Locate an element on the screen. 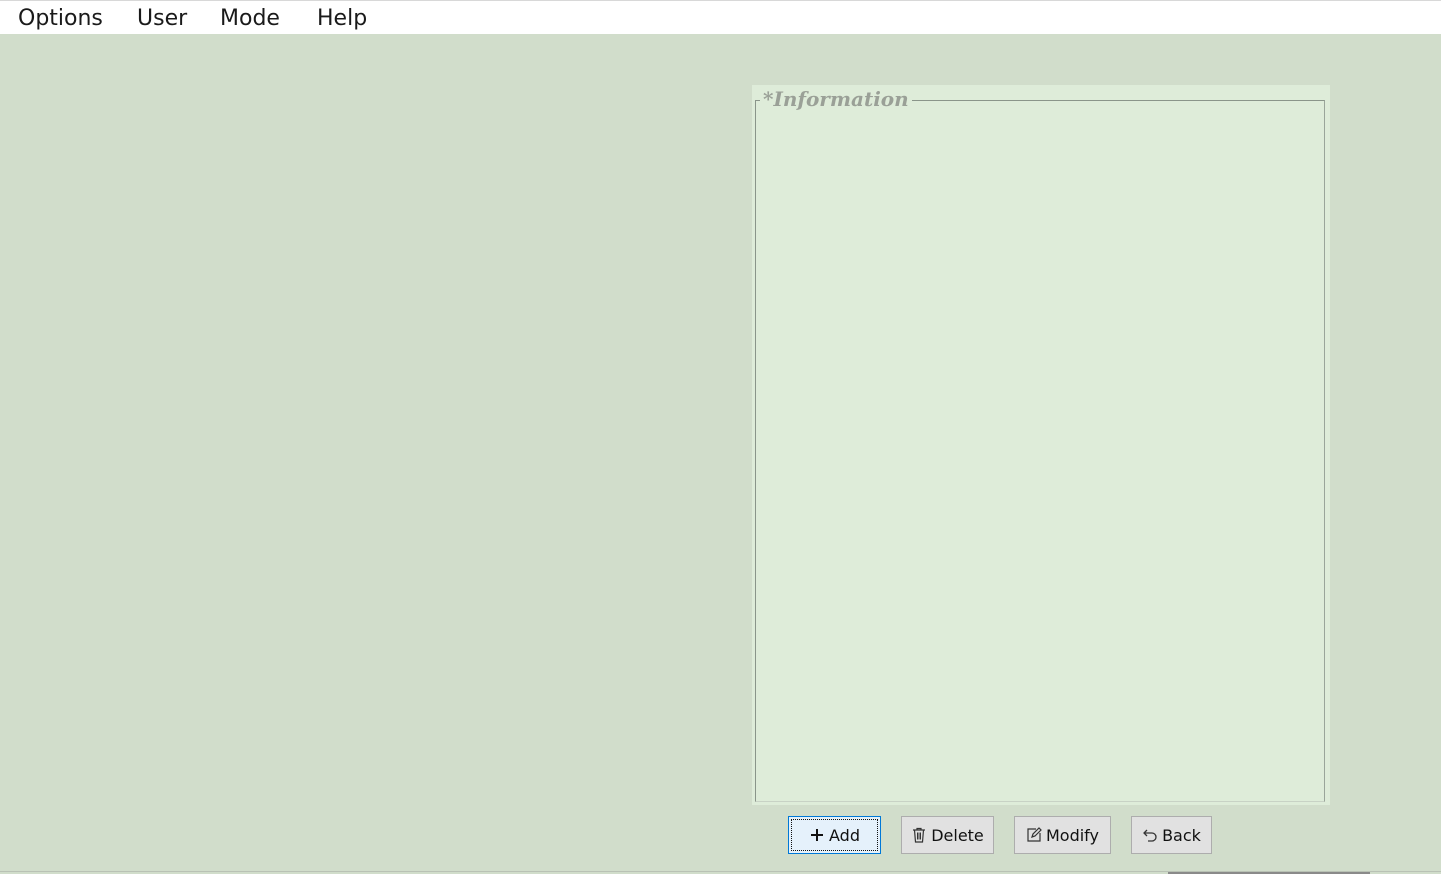 The width and height of the screenshot is (1441, 874). modify-button: Modify is located at coordinates (1062, 835).